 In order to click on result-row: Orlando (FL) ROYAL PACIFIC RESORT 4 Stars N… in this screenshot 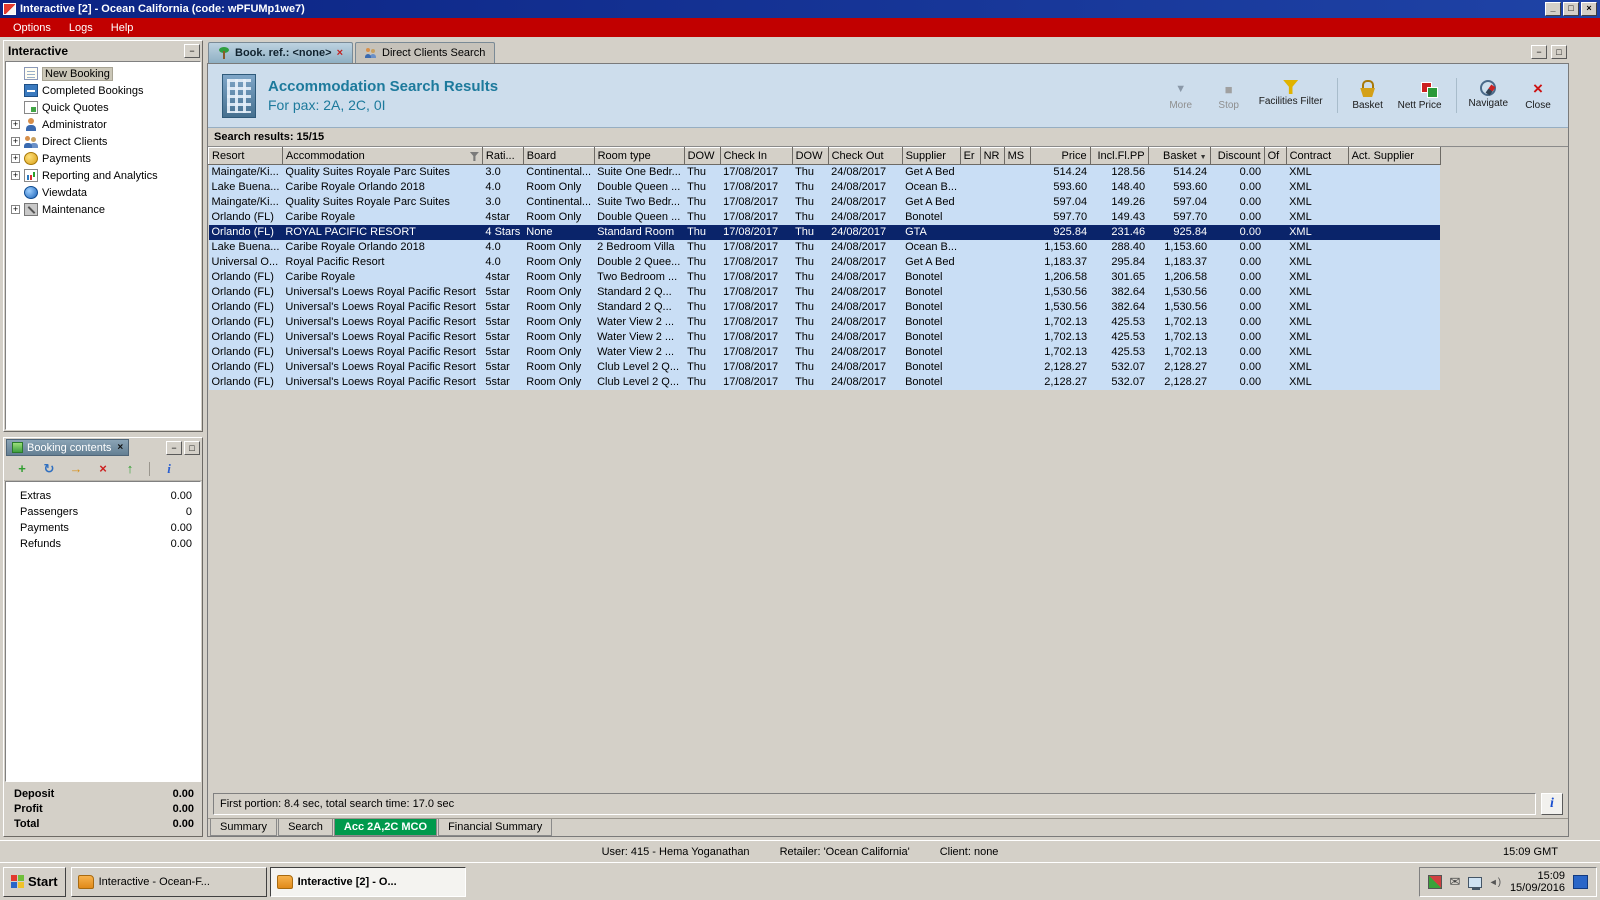, I will do `click(824, 232)`.